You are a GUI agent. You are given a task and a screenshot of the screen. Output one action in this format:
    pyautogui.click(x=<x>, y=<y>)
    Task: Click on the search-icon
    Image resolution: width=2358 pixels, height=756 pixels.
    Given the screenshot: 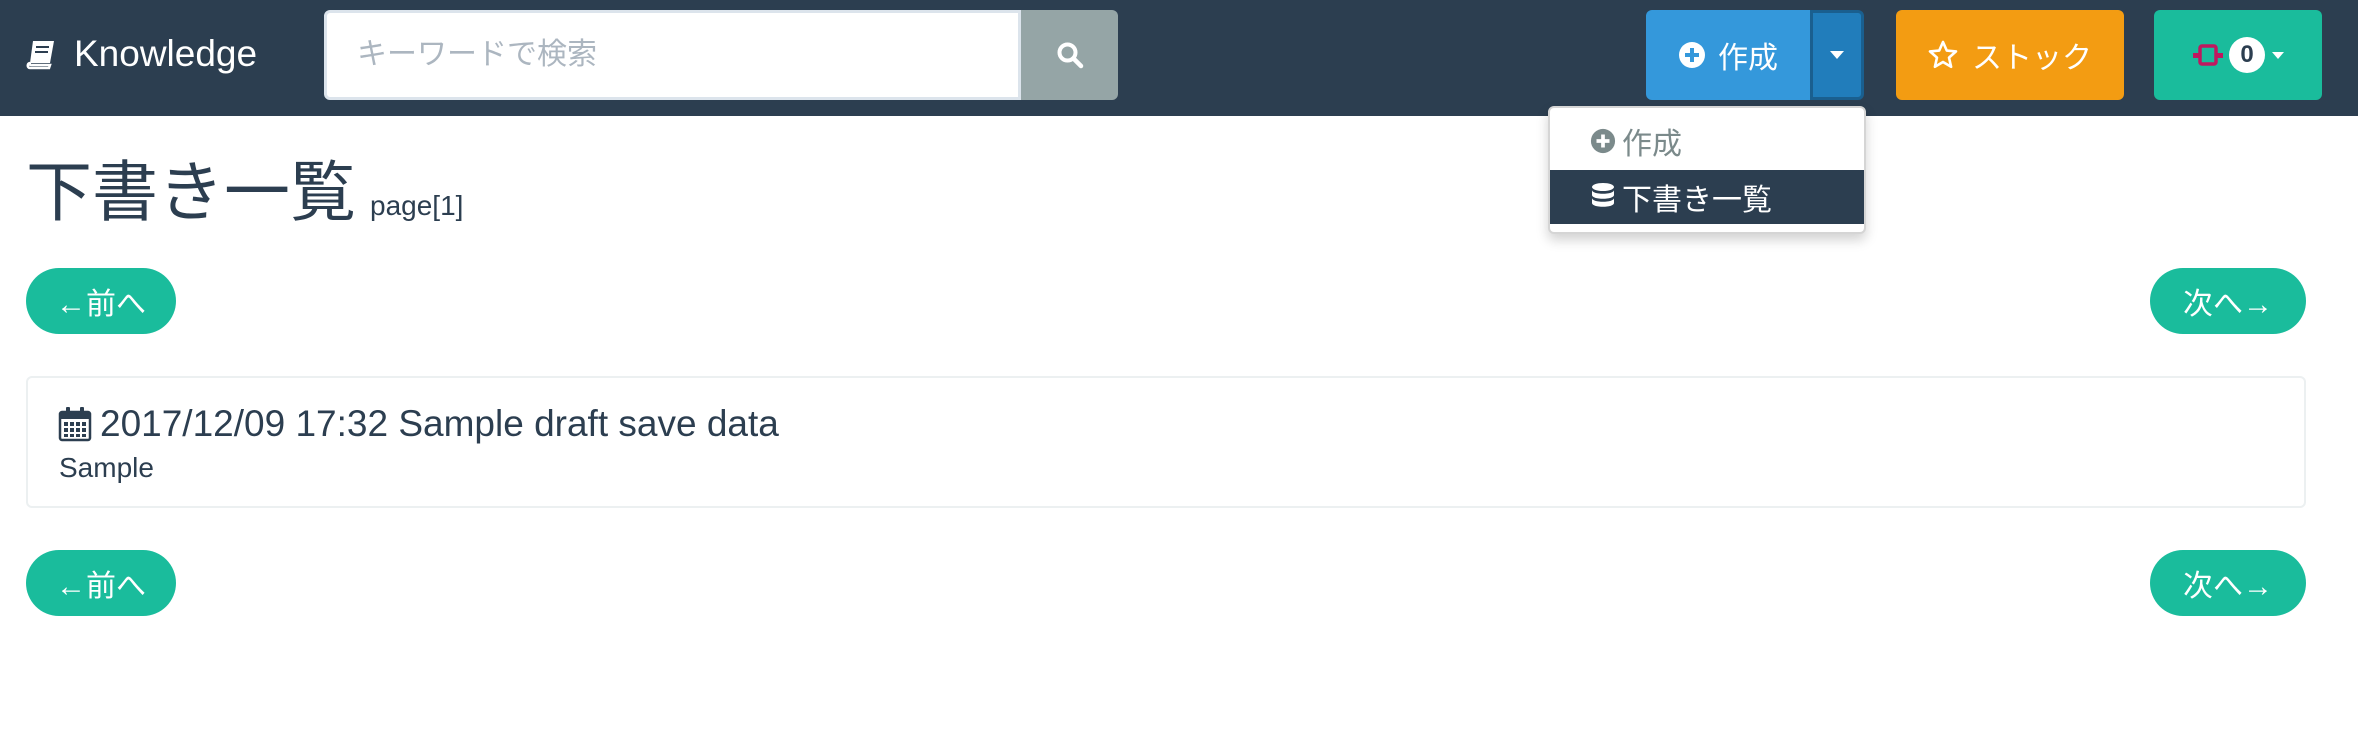 What is the action you would take?
    pyautogui.click(x=1070, y=55)
    